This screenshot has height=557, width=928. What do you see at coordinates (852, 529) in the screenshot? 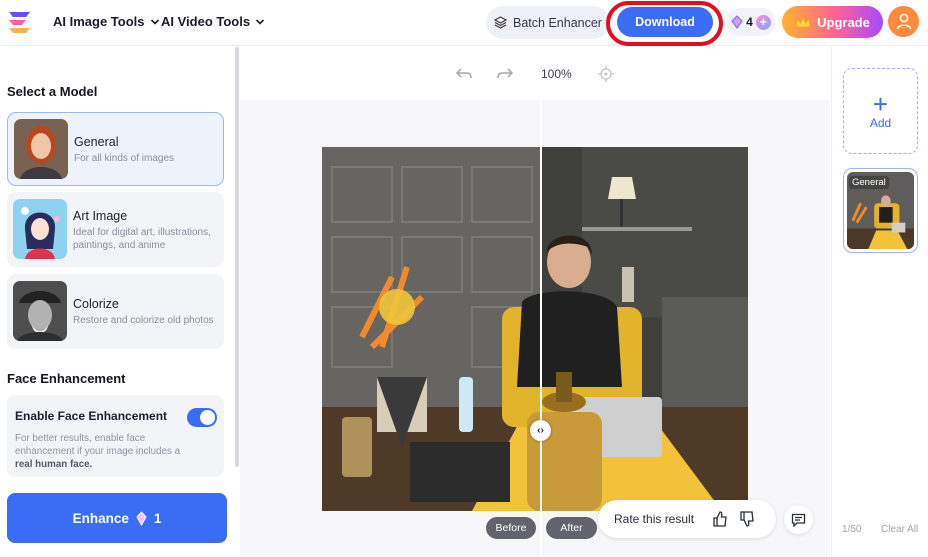
I see `image-count: 1/50` at bounding box center [852, 529].